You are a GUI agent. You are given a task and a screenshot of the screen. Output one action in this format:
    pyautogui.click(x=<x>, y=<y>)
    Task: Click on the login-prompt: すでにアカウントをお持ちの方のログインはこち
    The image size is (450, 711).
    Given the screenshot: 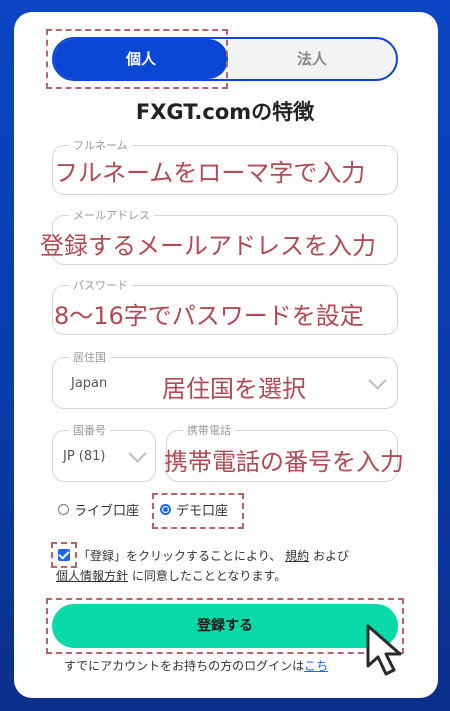 What is the action you would take?
    pyautogui.click(x=196, y=665)
    